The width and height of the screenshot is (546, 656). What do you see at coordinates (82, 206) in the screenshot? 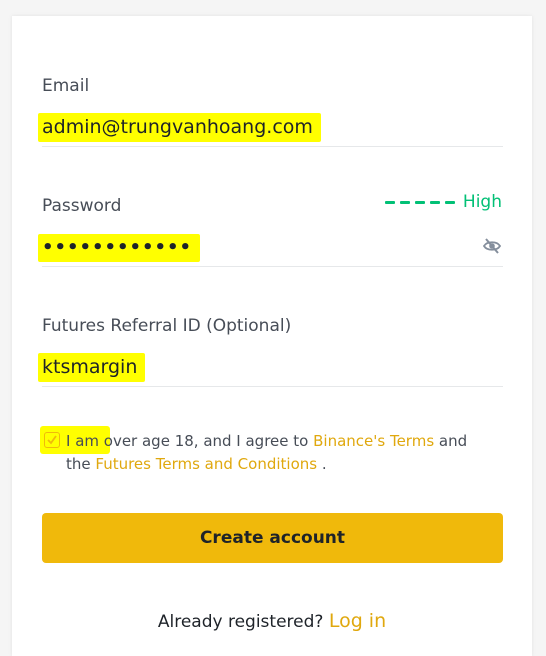
I see `password-label: Password` at bounding box center [82, 206].